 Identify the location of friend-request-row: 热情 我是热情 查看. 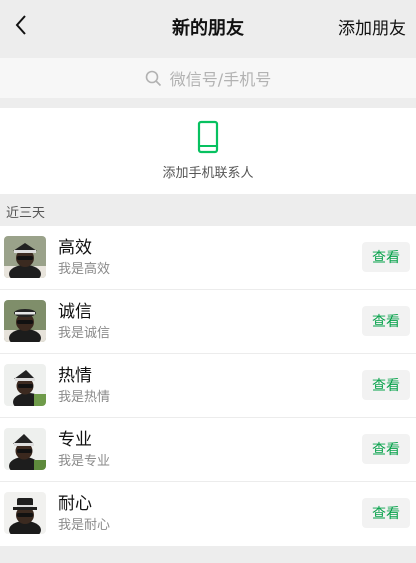
(208, 386).